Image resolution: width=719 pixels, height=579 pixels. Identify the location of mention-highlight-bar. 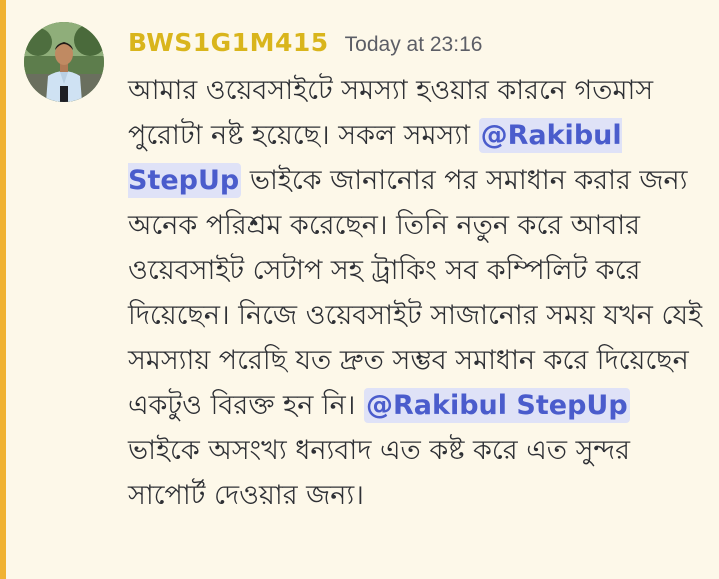
(3, 289).